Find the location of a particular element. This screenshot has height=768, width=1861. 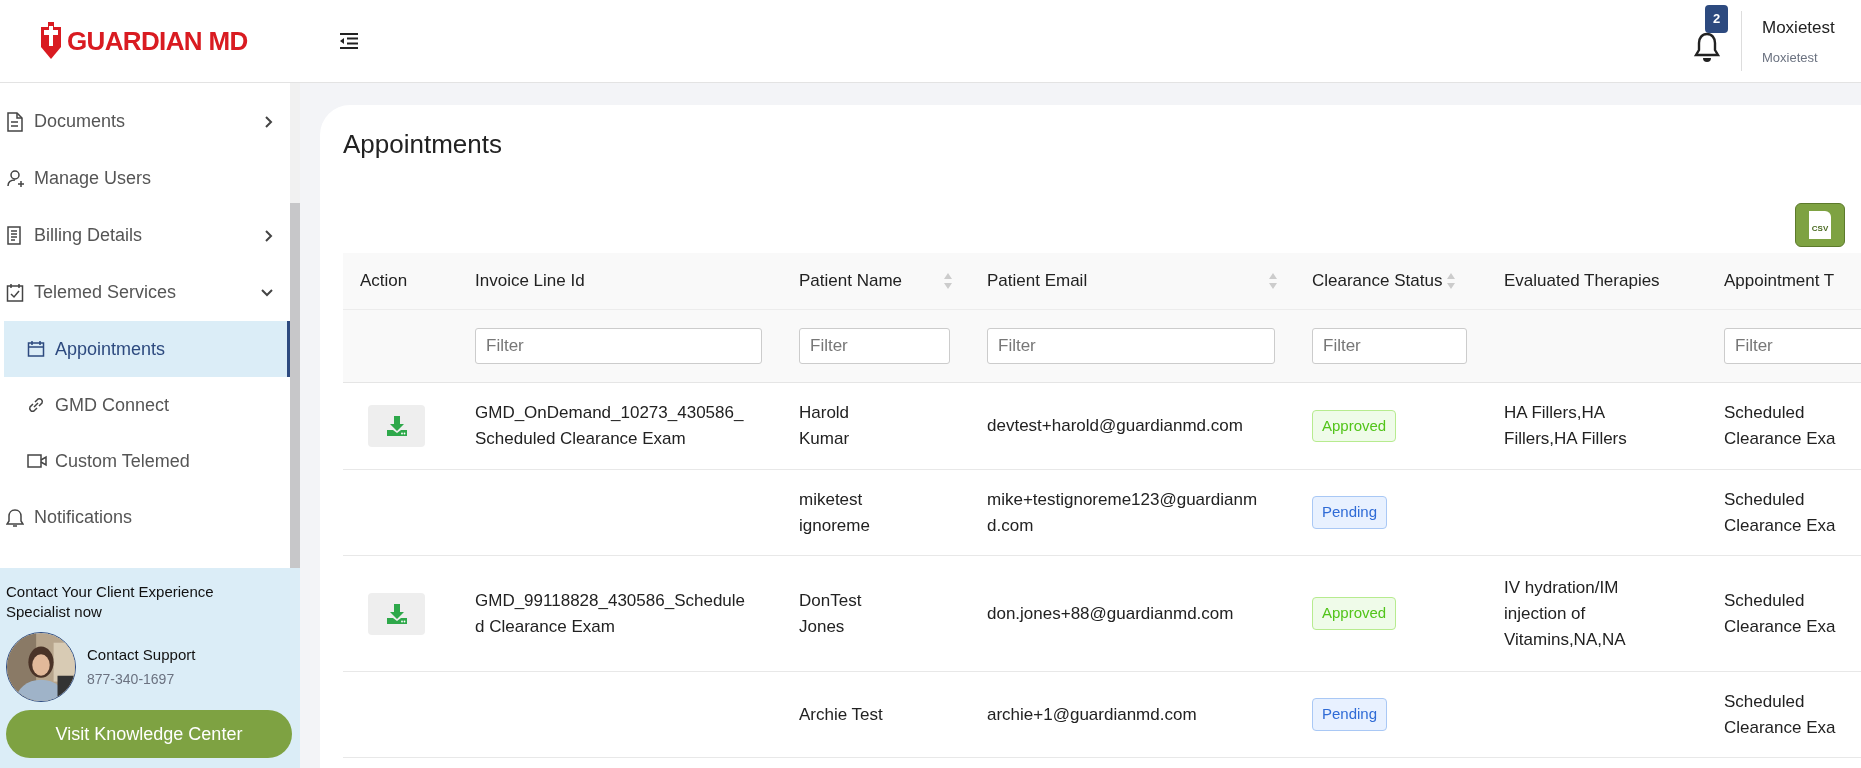

sidebar-subitem: Custom Telemed is located at coordinates (147, 461).